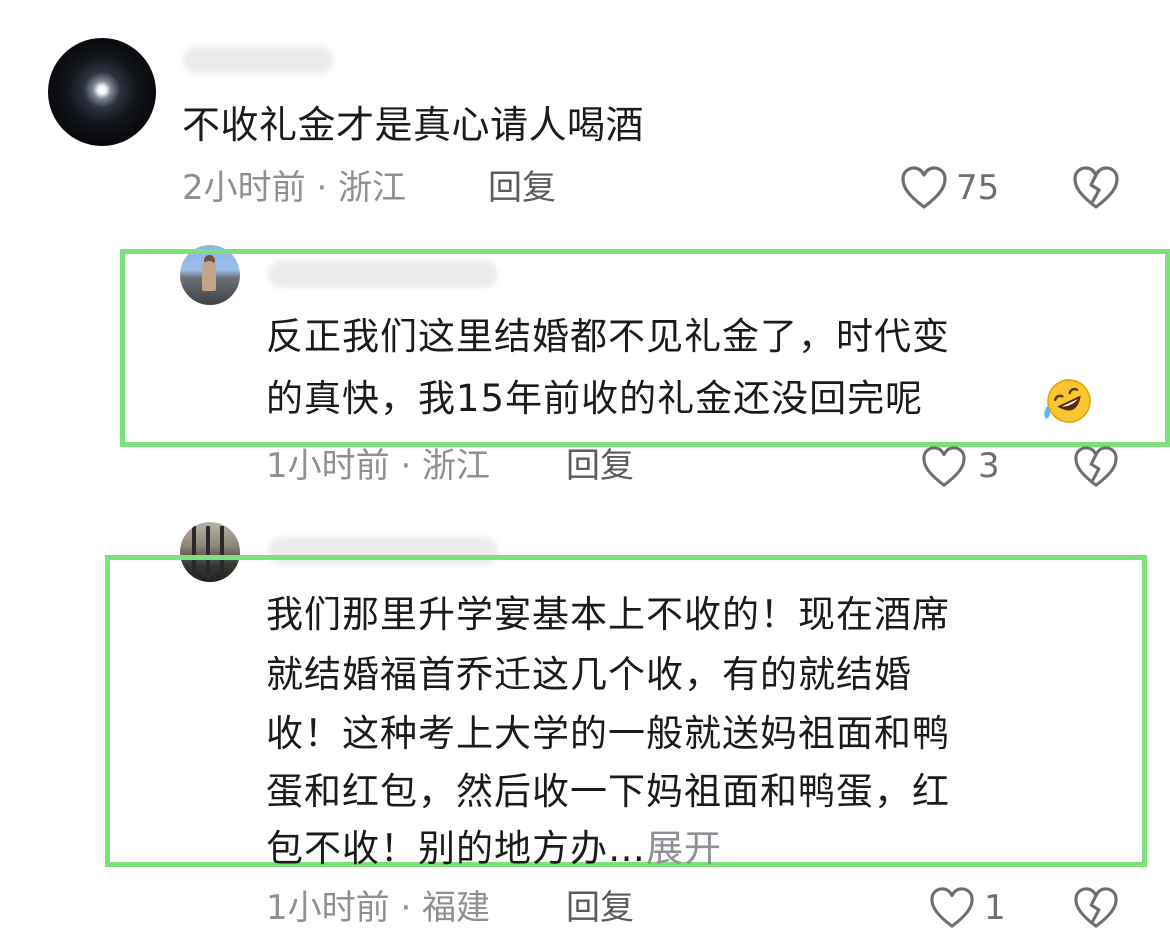  Describe the element at coordinates (589, 674) in the screenshot. I see `comment-text-line: 就结婚福首乔迁这几个收，有的就结婚` at that location.